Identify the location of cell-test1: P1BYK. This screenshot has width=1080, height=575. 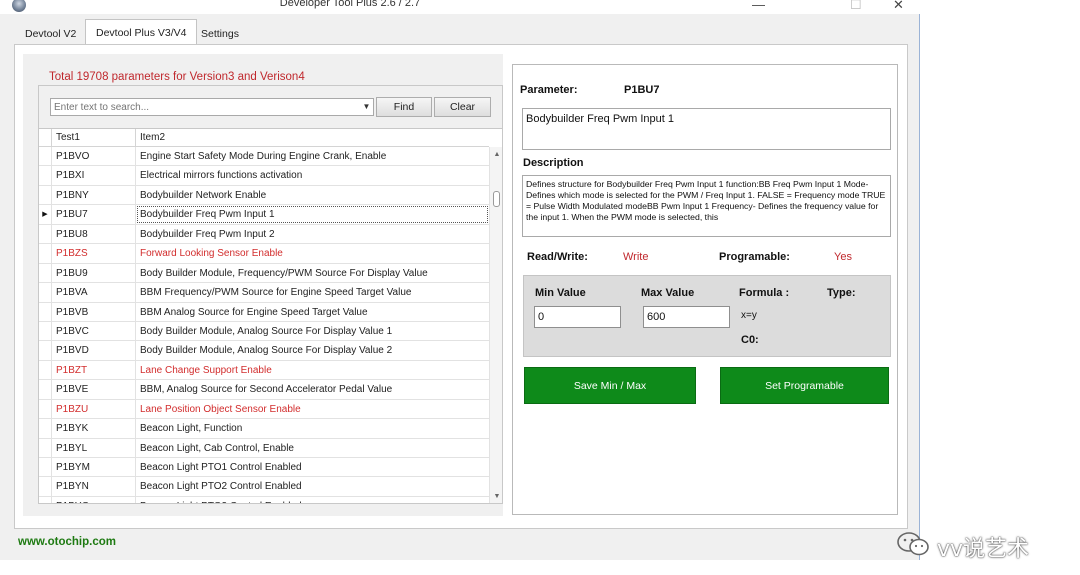
(94, 428).